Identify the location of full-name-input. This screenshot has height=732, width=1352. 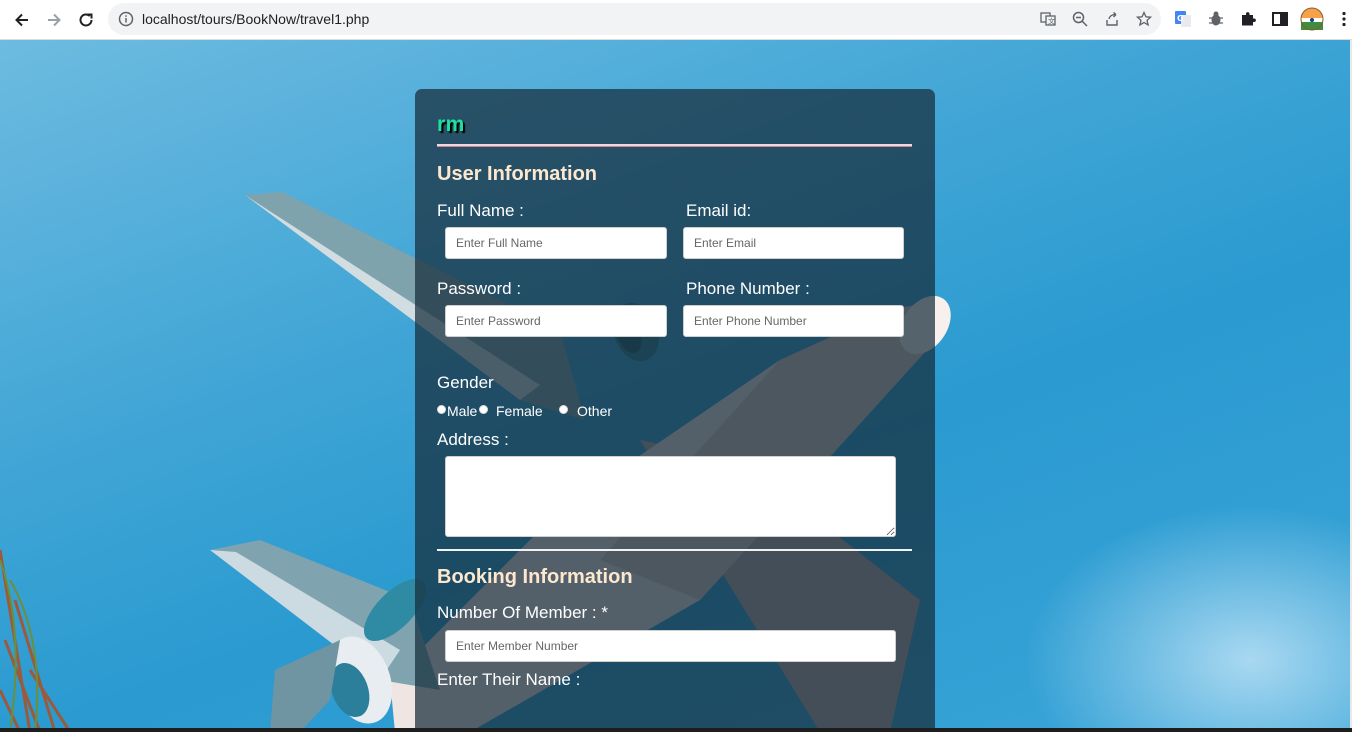
(556, 243).